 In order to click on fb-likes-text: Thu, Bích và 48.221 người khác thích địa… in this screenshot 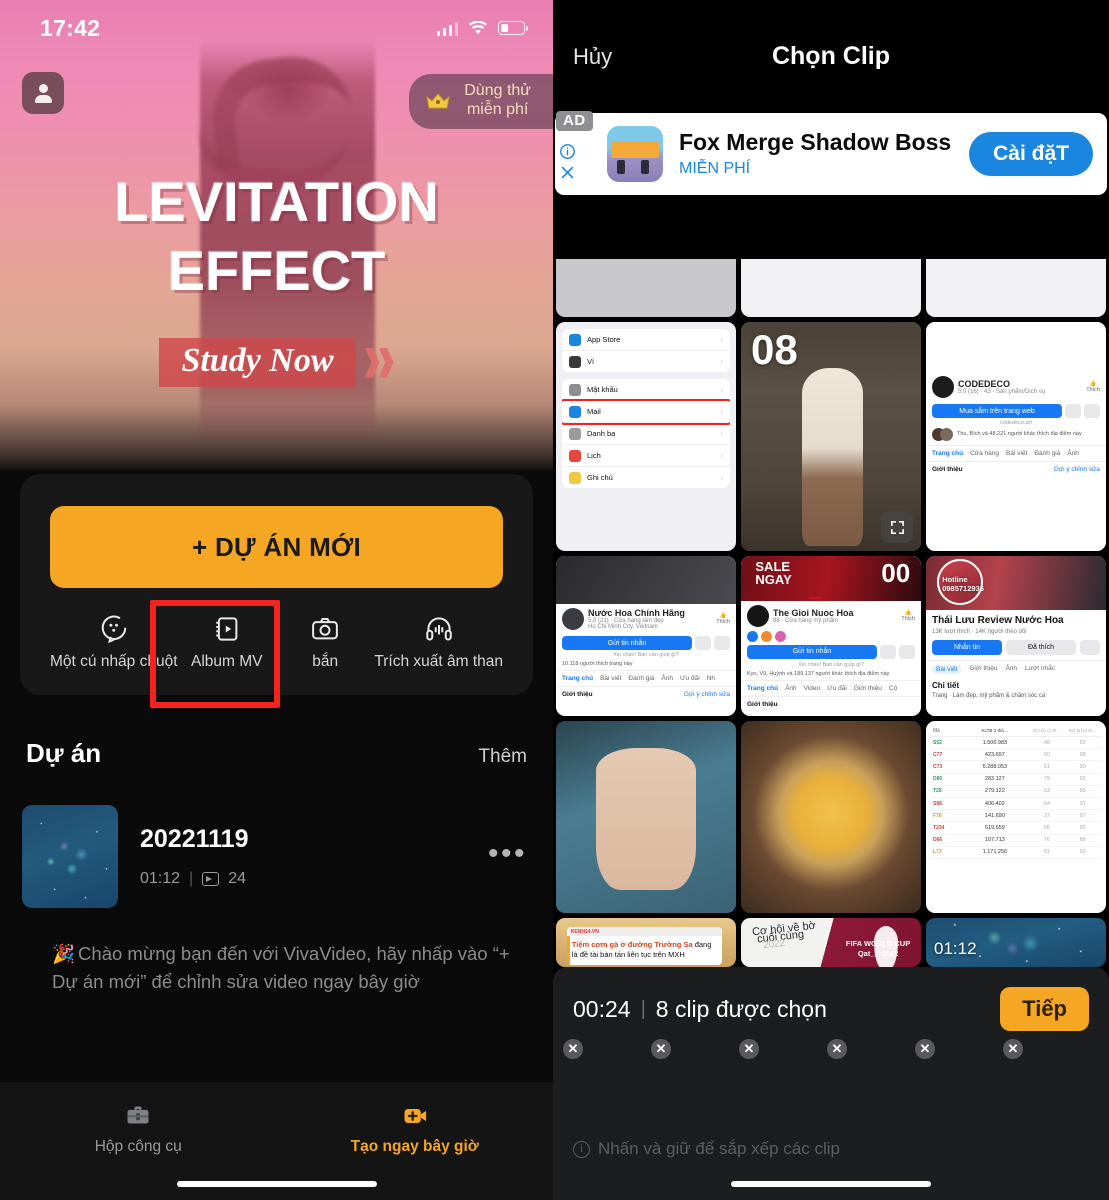, I will do `click(1019, 434)`.